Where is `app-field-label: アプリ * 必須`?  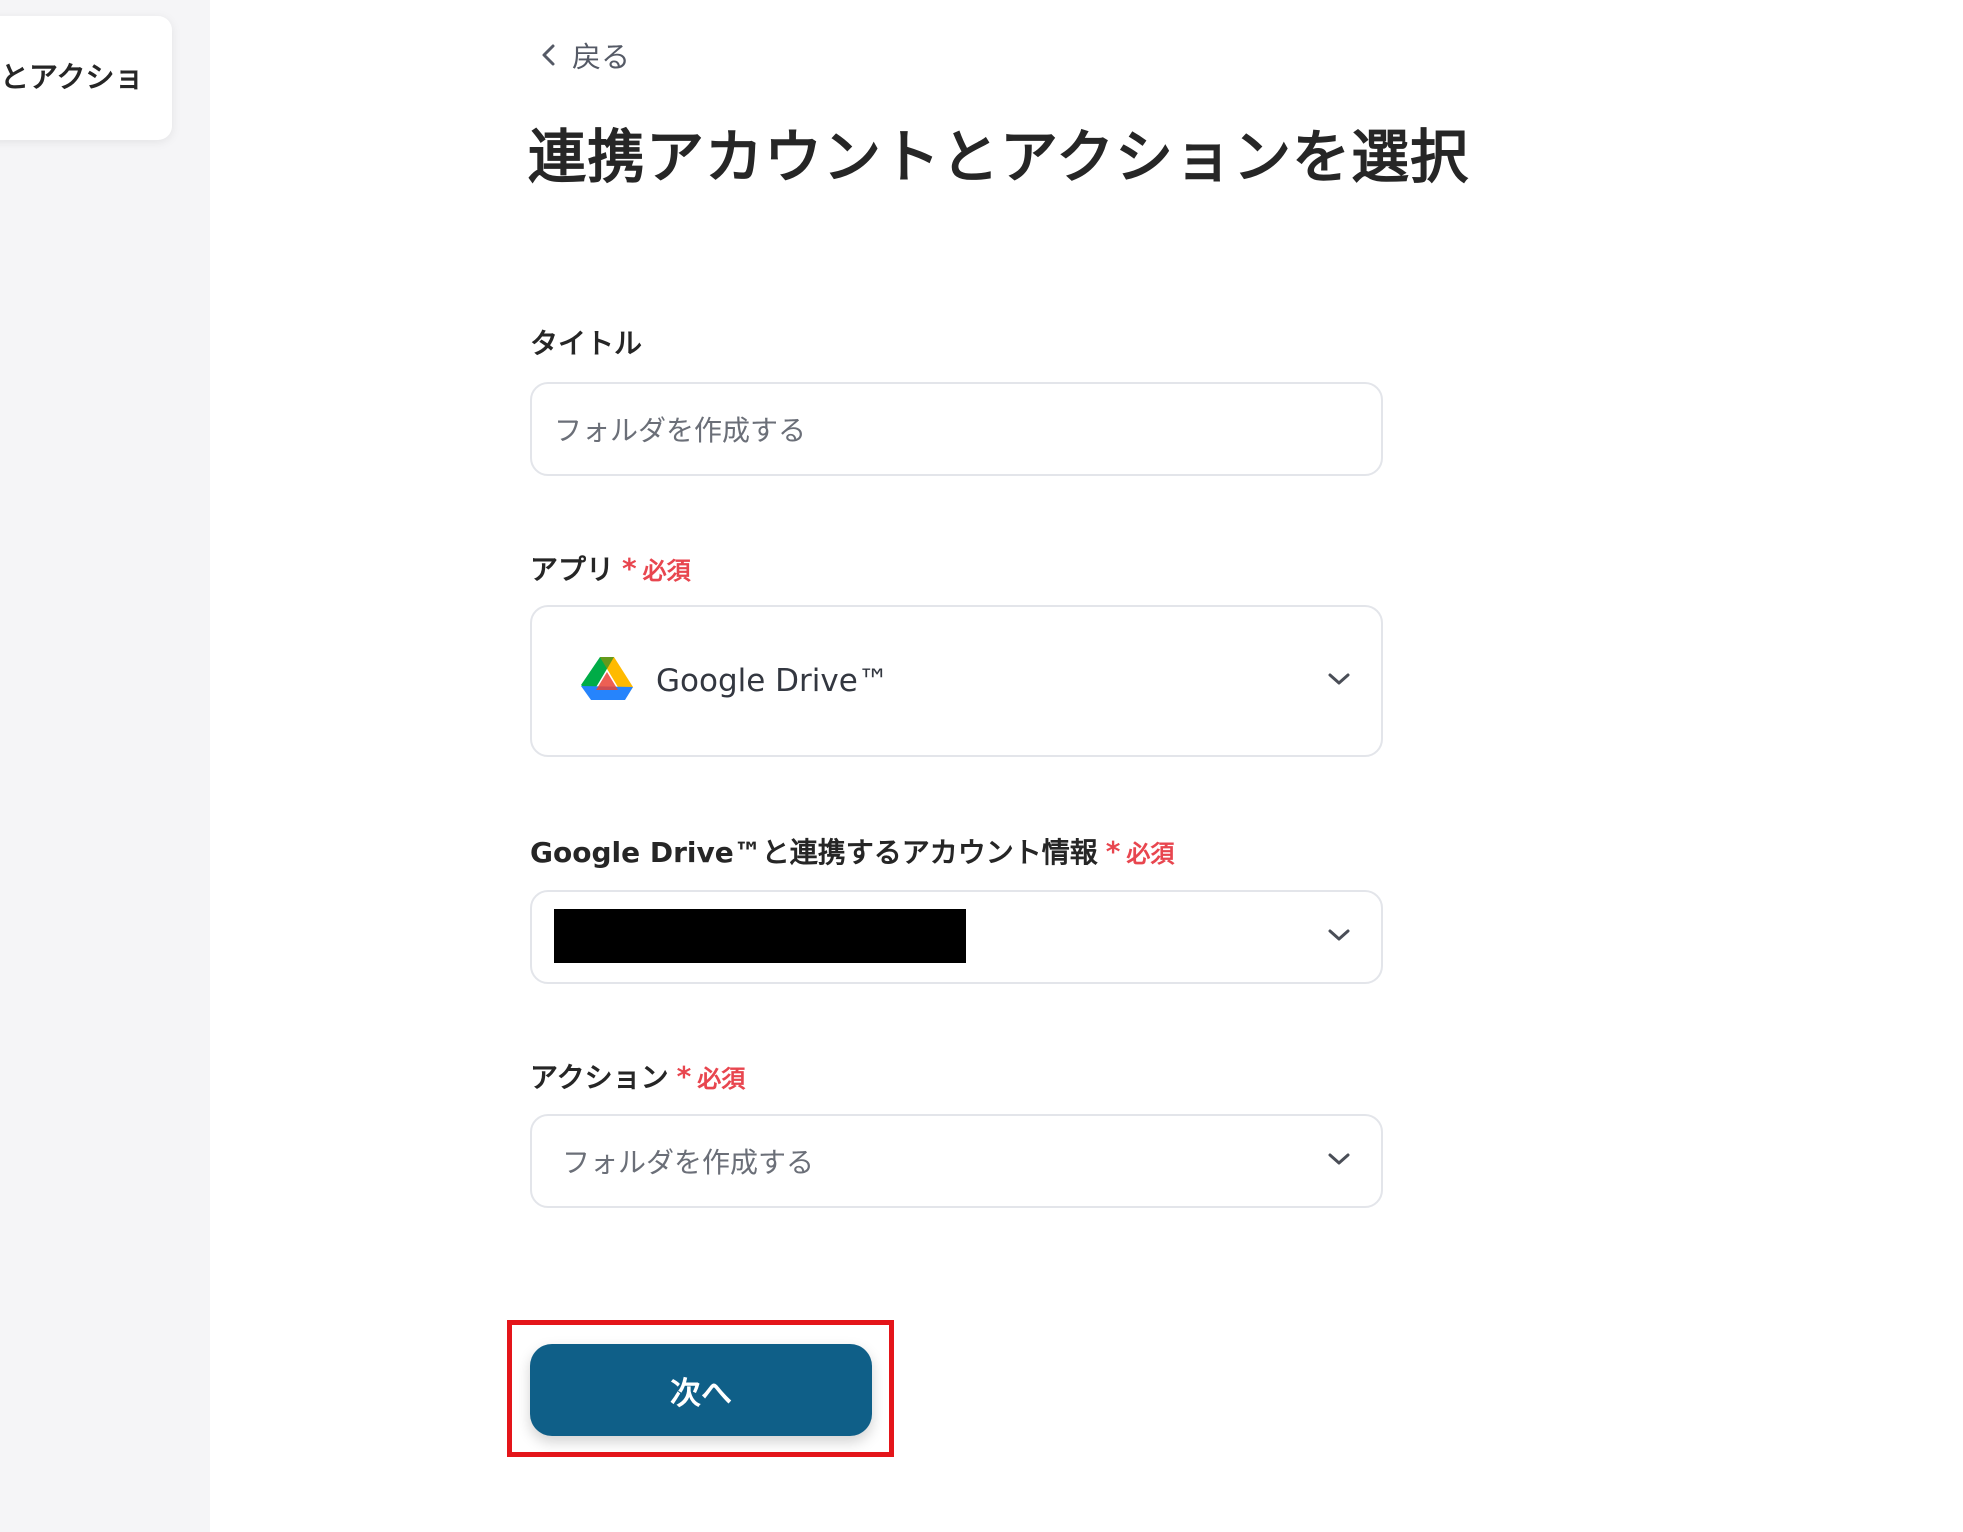
app-field-label: アプリ * 必須 is located at coordinates (610, 568).